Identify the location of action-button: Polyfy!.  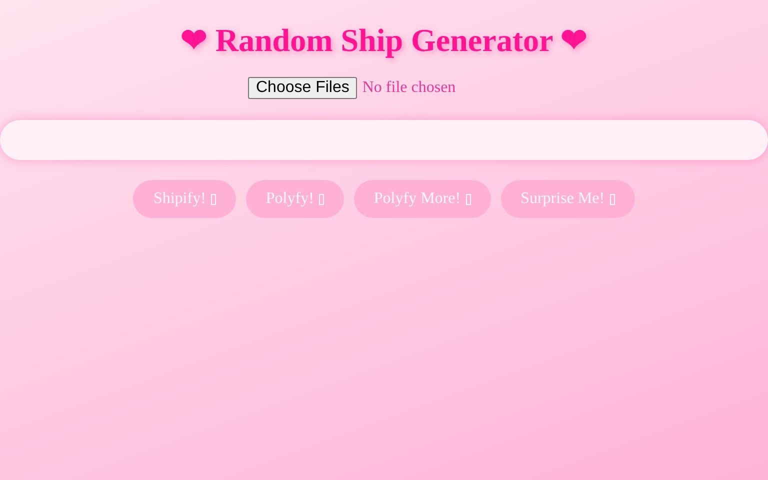
(295, 199).